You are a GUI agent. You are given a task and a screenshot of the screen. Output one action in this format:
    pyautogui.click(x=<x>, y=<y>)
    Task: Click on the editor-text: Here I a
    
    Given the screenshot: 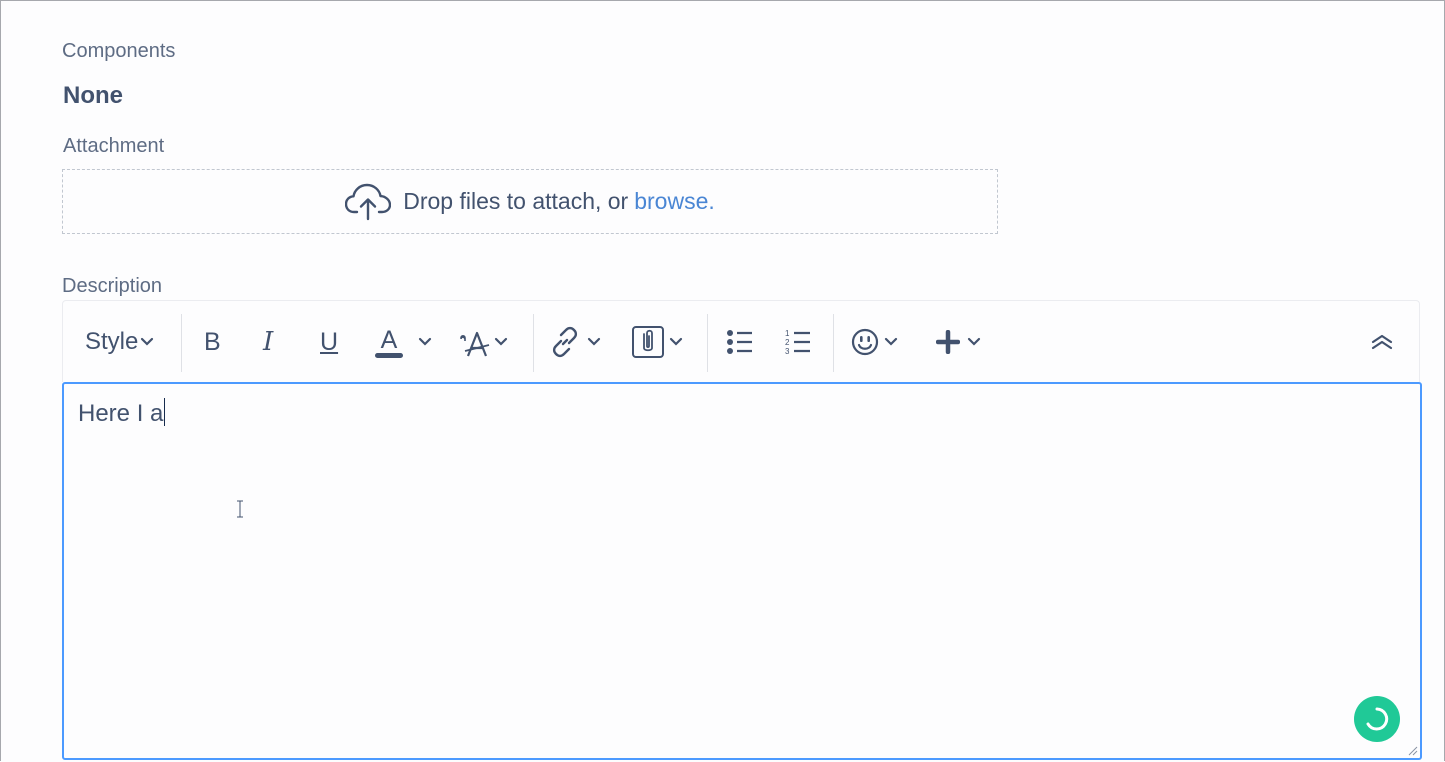 What is the action you would take?
    pyautogui.click(x=121, y=413)
    